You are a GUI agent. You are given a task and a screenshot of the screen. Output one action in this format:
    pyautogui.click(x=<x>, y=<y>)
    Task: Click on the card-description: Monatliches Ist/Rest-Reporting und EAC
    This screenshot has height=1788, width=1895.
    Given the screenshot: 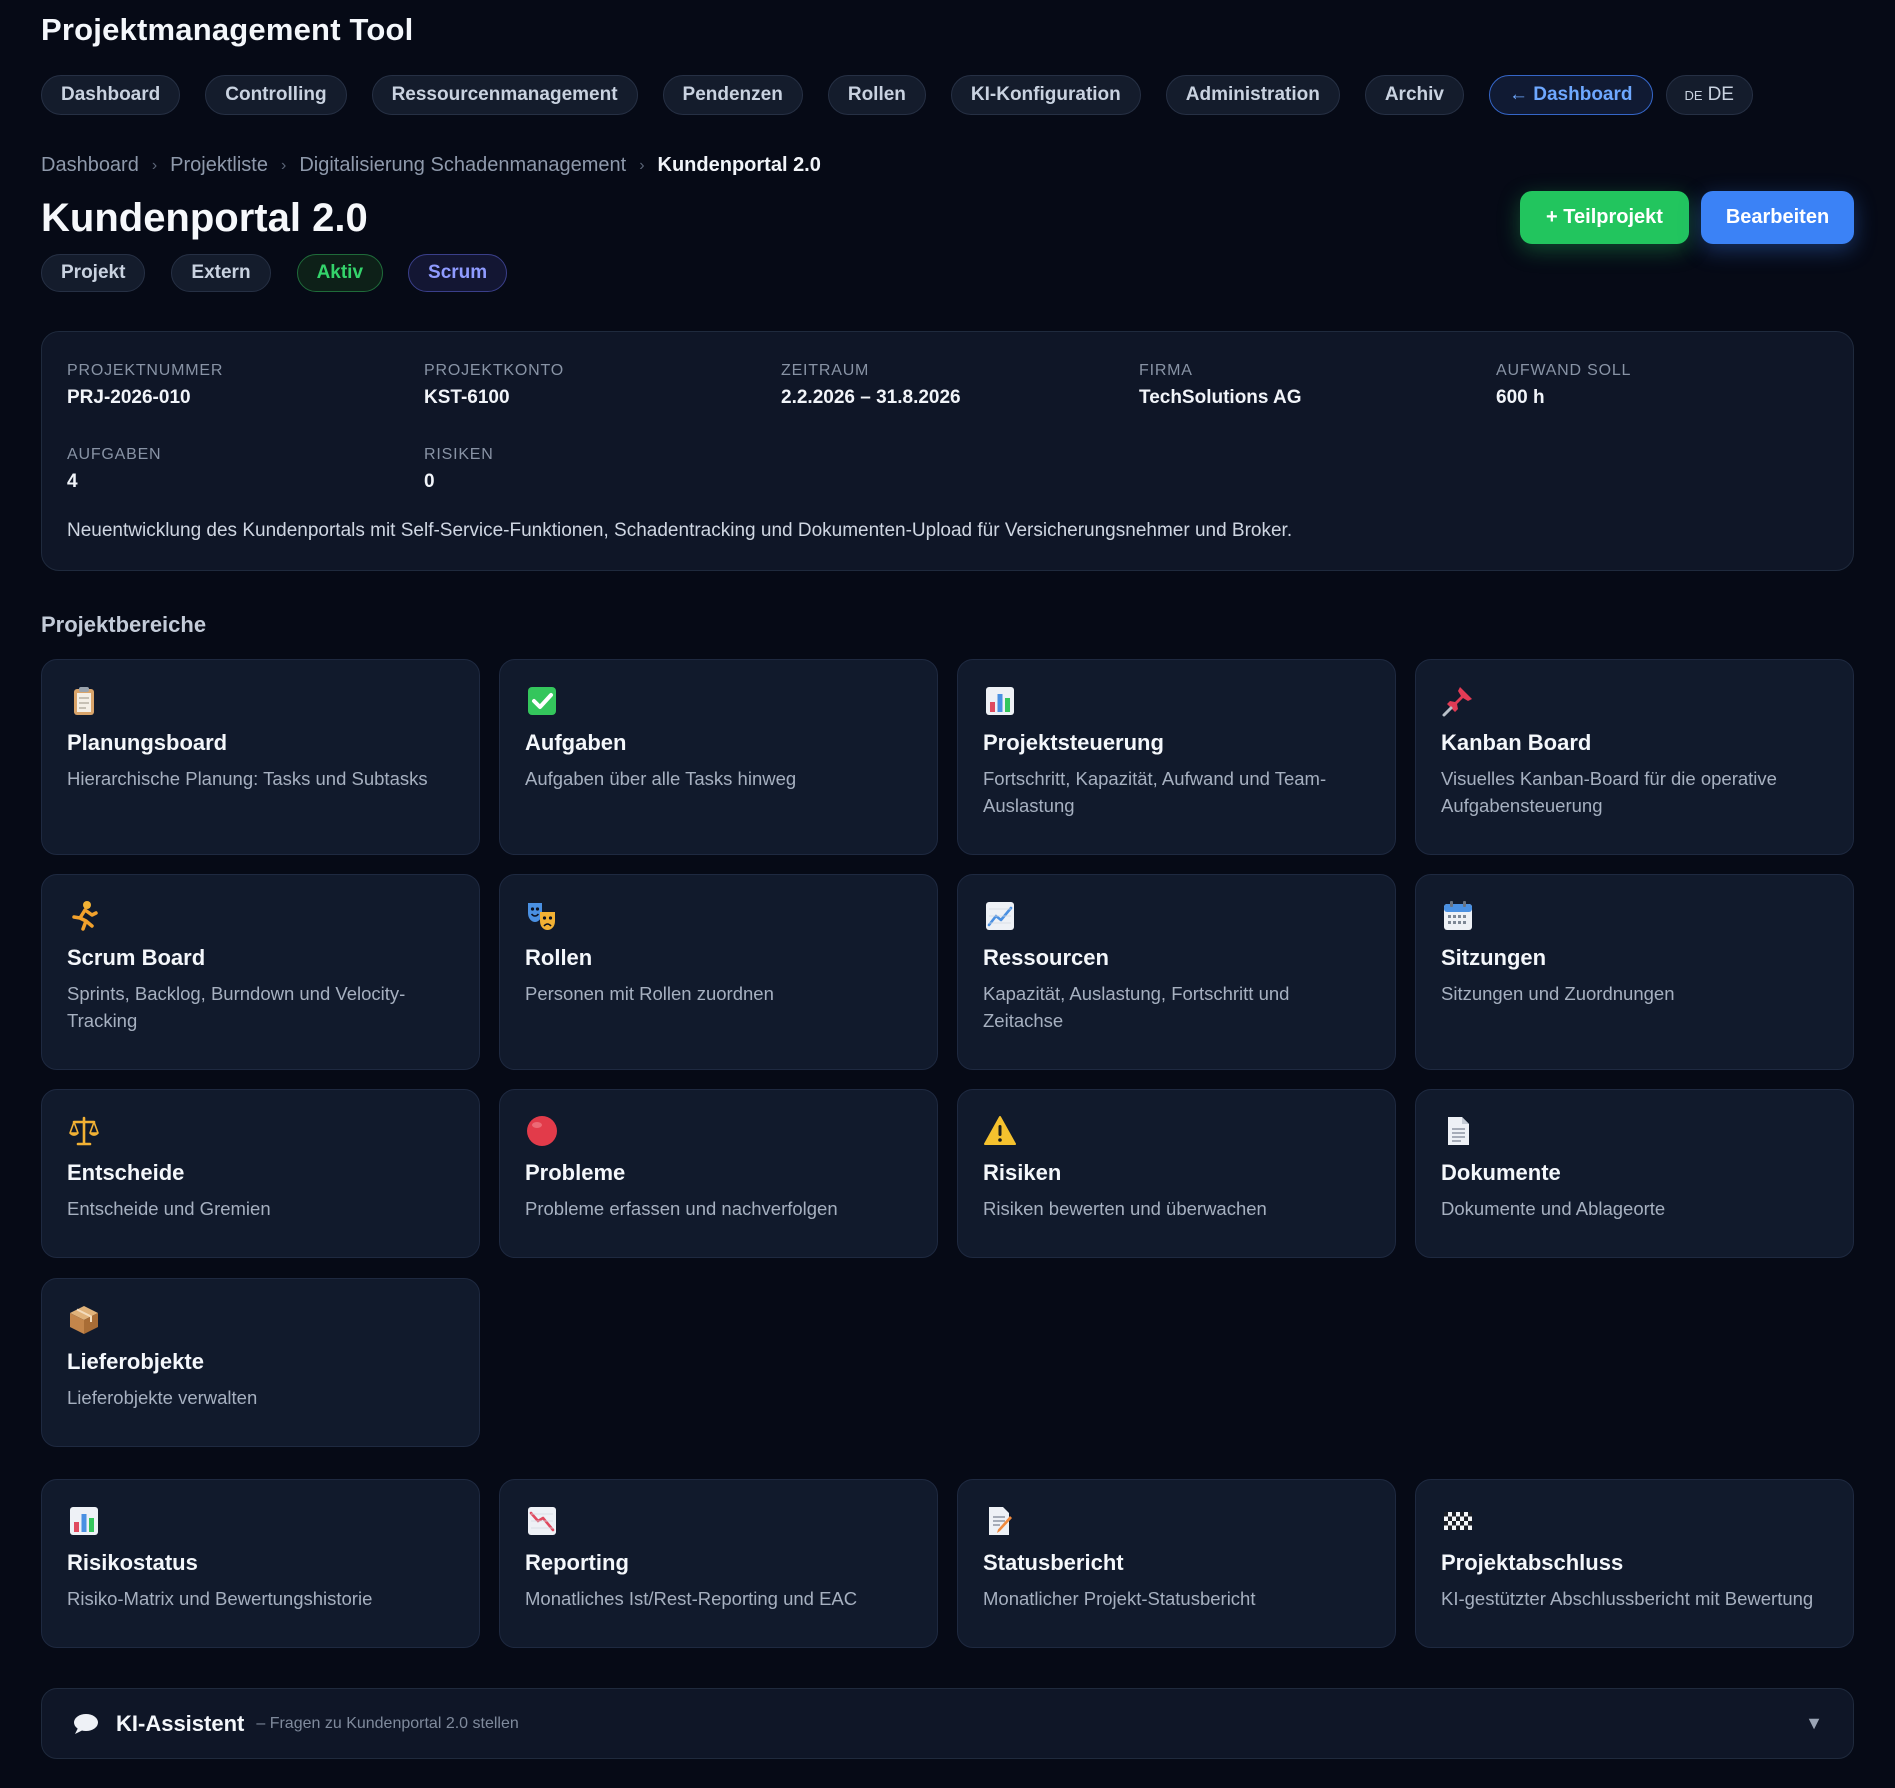 What is the action you would take?
    pyautogui.click(x=691, y=1598)
    